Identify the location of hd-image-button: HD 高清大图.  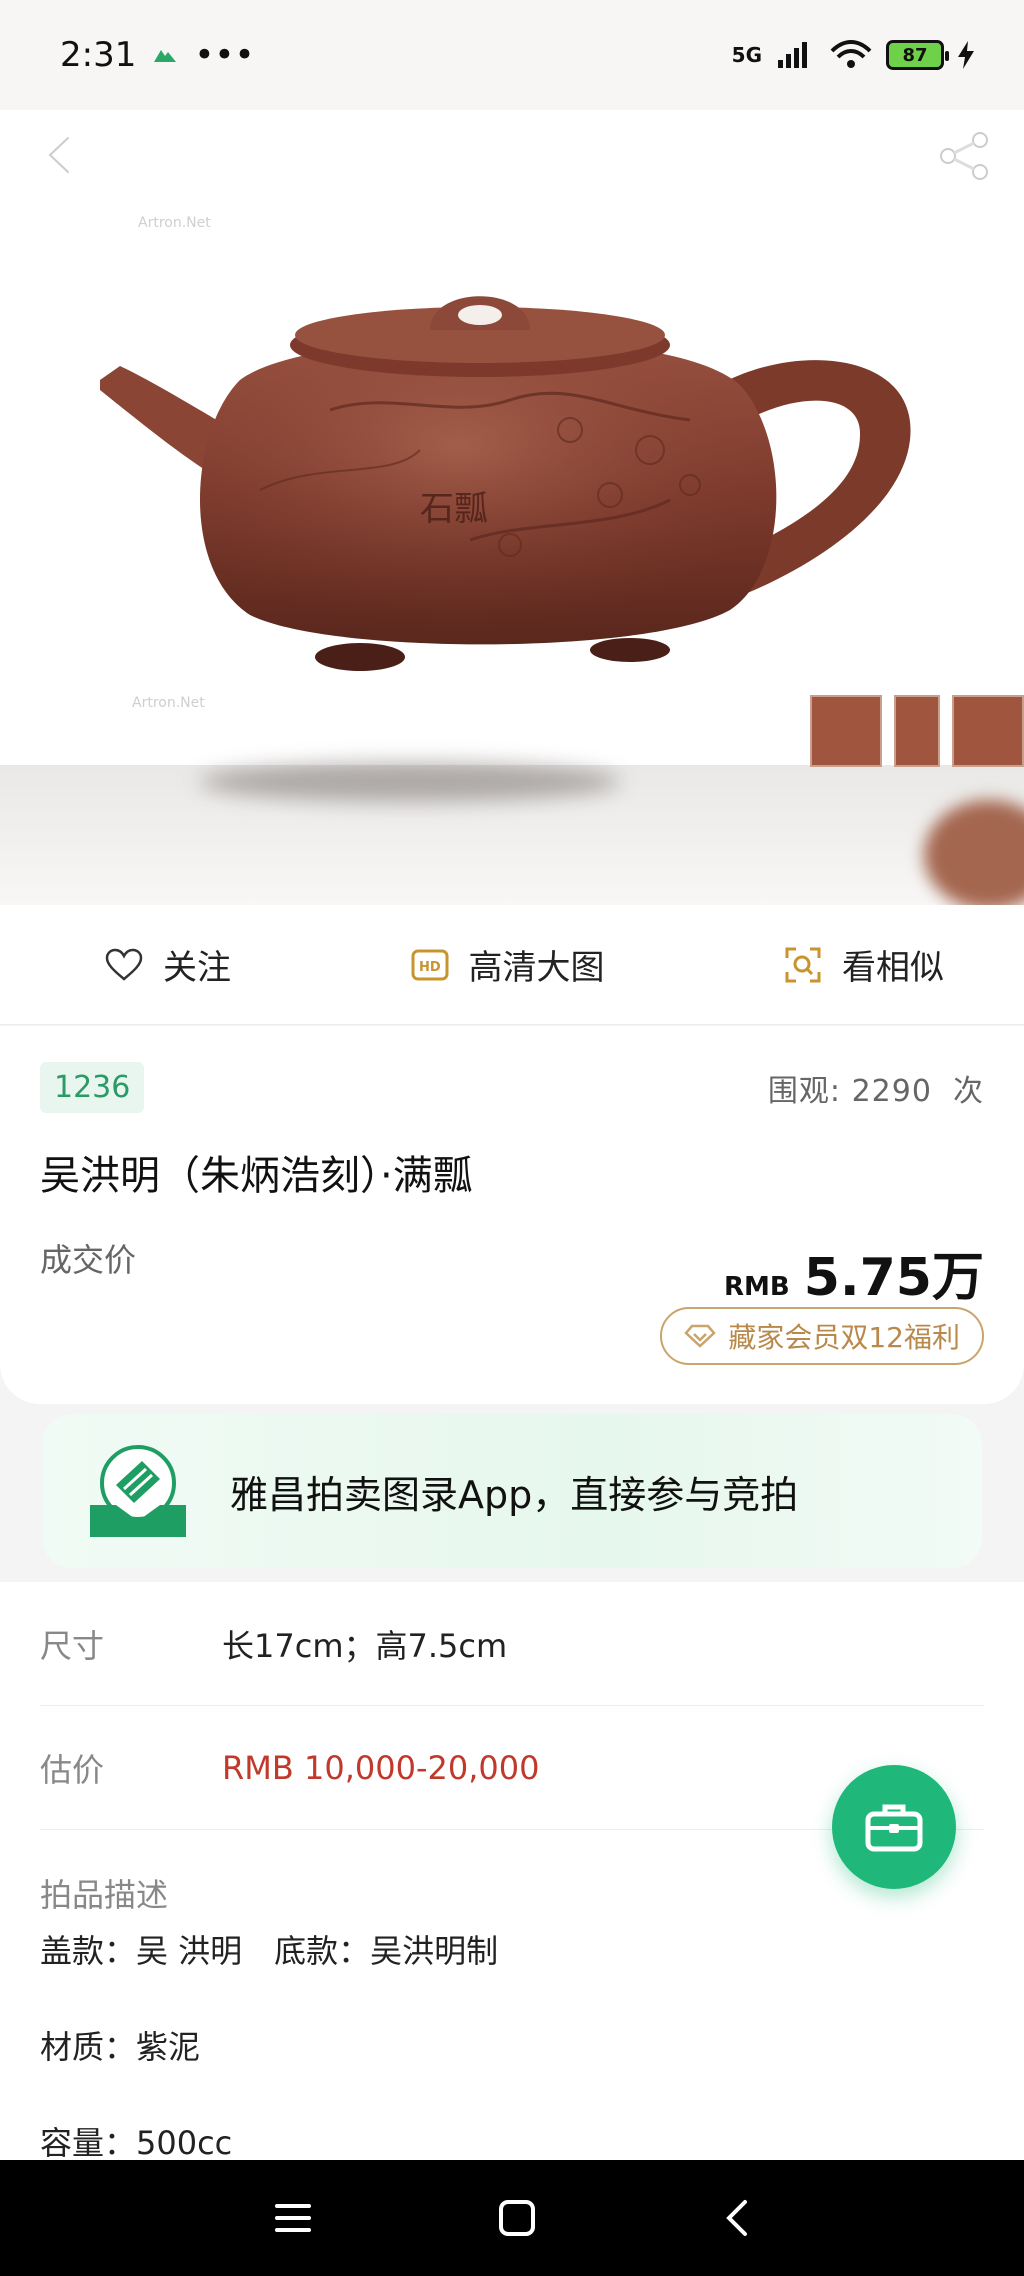
(508, 964).